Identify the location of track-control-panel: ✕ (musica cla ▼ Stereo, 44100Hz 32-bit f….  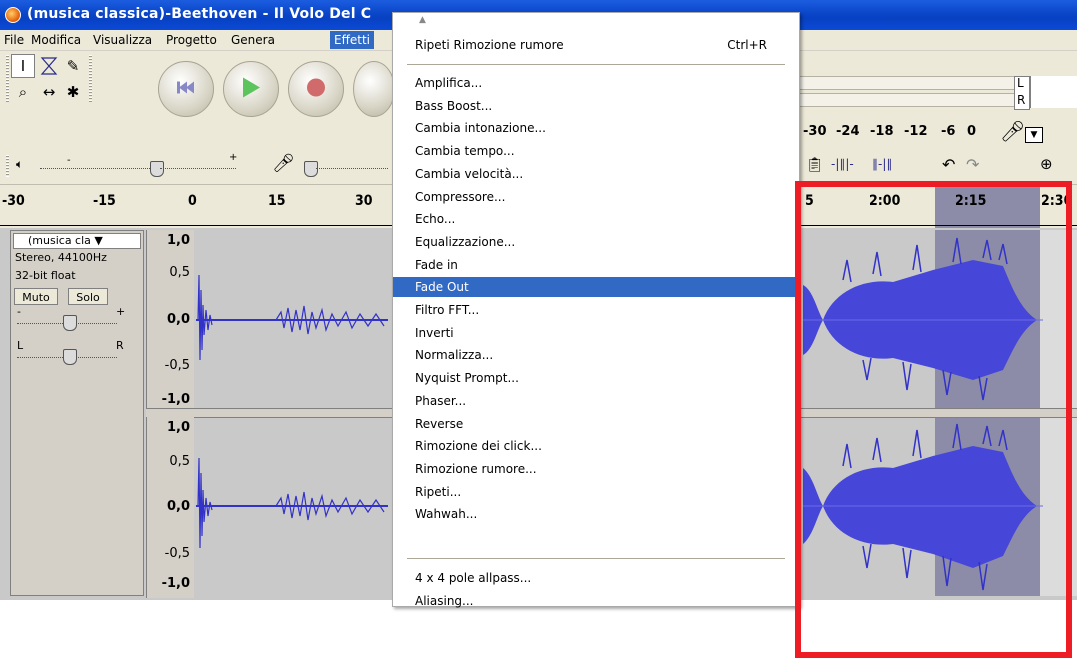
(77, 413).